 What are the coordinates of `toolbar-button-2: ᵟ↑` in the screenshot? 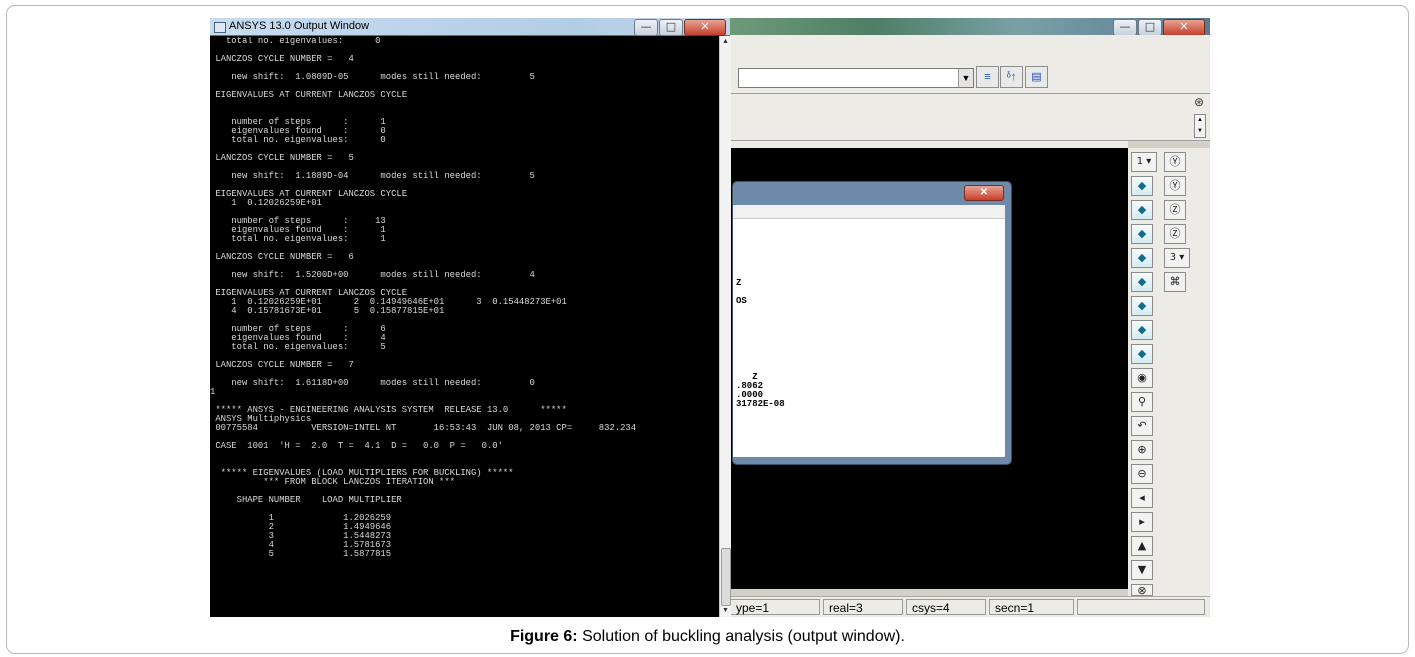 It's located at (1011, 77).